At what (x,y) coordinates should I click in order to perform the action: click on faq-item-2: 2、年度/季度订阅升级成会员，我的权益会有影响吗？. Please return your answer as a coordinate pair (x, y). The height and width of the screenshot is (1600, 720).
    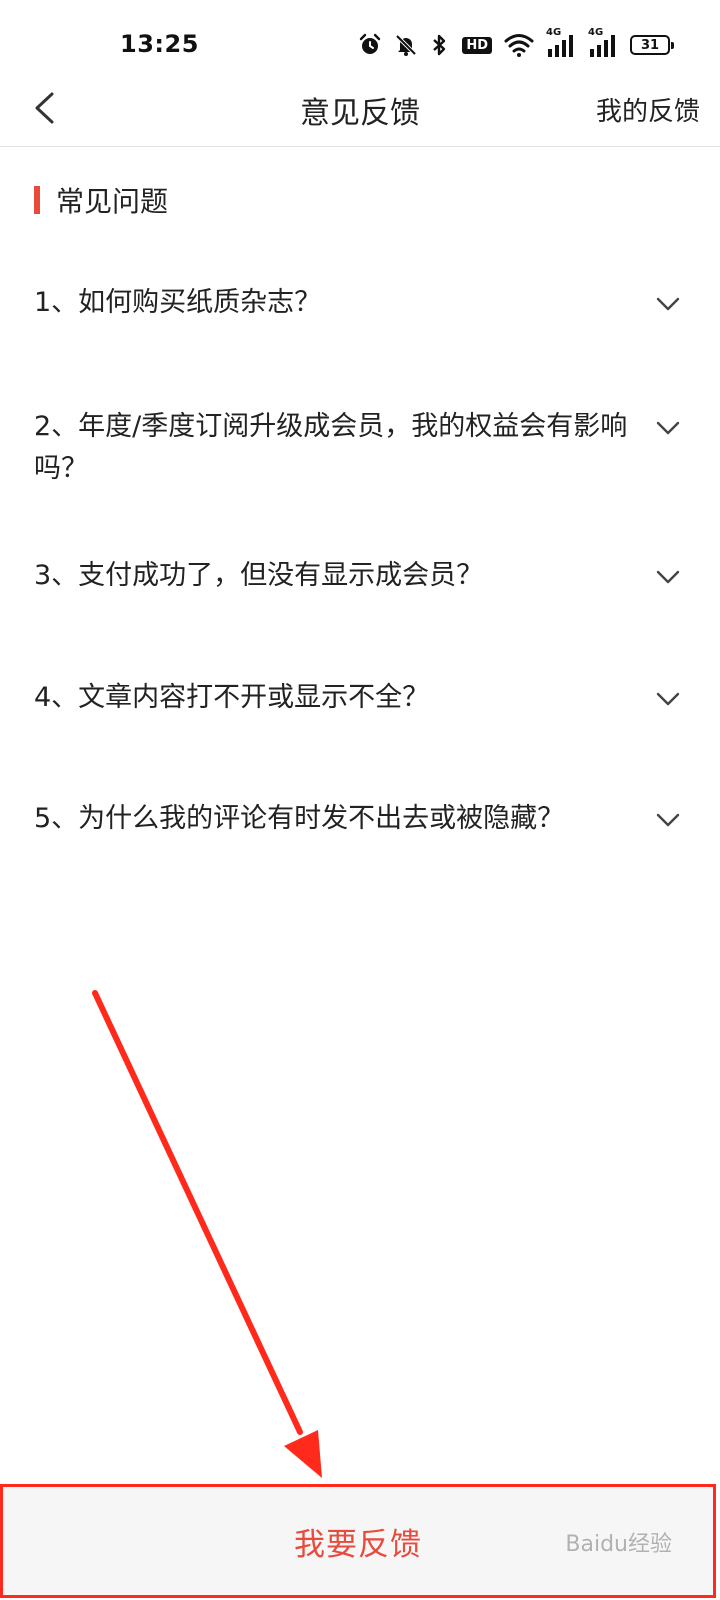
    Looking at the image, I should click on (364, 448).